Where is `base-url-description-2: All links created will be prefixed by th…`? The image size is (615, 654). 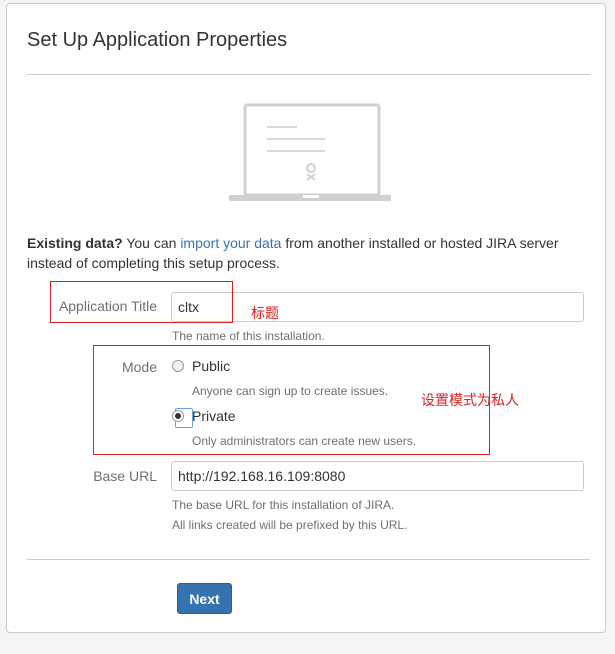
base-url-description-2: All links created will be prefixed by th… is located at coordinates (290, 525).